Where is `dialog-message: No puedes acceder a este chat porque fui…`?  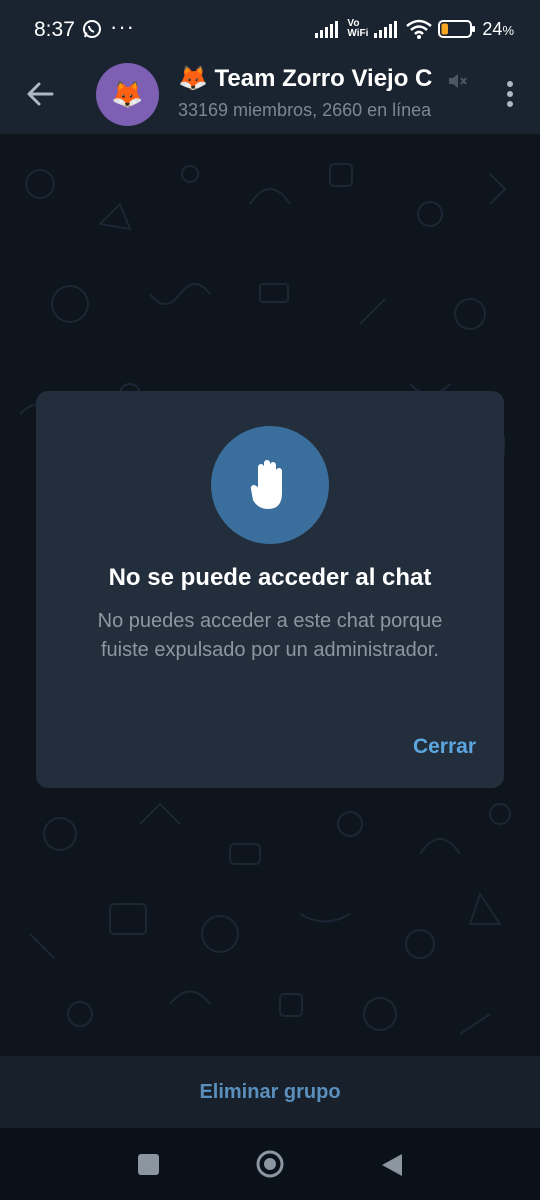
dialog-message: No puedes acceder a este chat porque fui… is located at coordinates (270, 635).